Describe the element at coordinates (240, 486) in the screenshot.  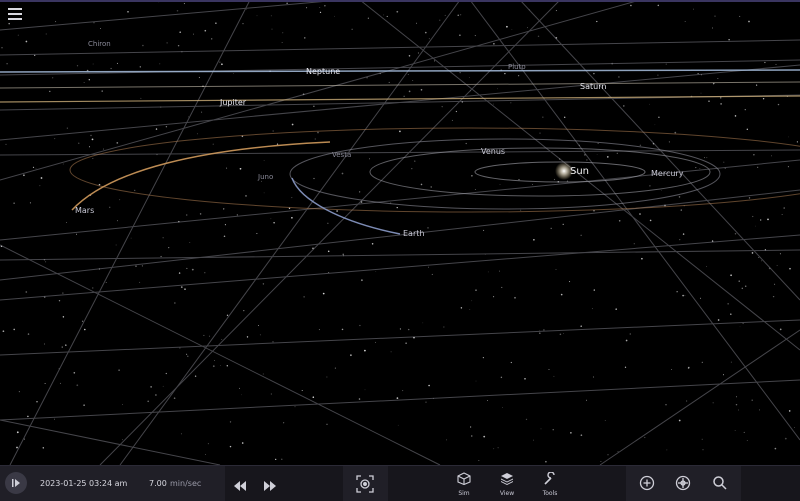
I see `rewind-button` at that location.